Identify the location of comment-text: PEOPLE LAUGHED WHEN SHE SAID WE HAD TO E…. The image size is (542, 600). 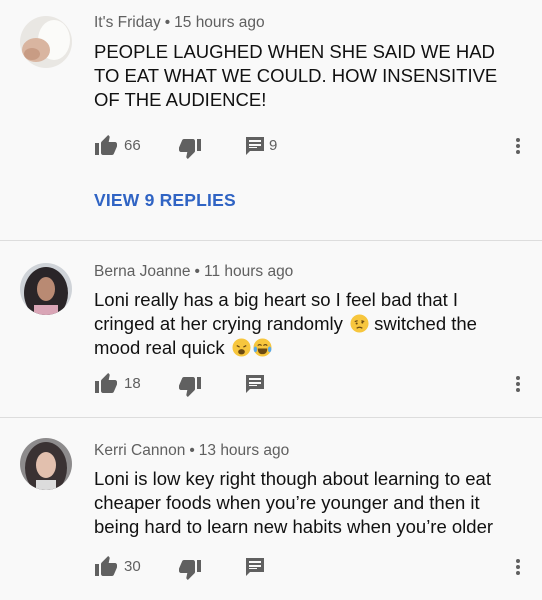
(296, 75).